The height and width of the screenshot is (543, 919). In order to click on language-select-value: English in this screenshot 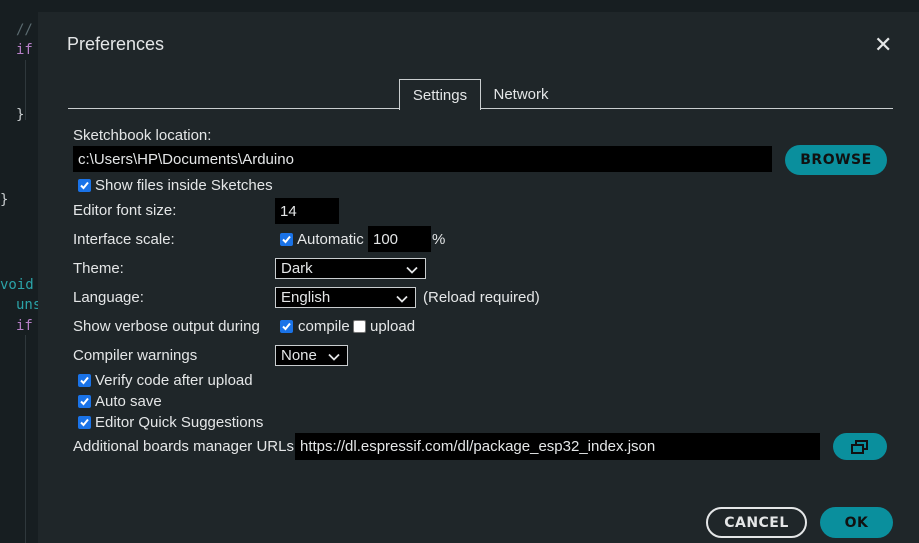, I will do `click(306, 297)`.